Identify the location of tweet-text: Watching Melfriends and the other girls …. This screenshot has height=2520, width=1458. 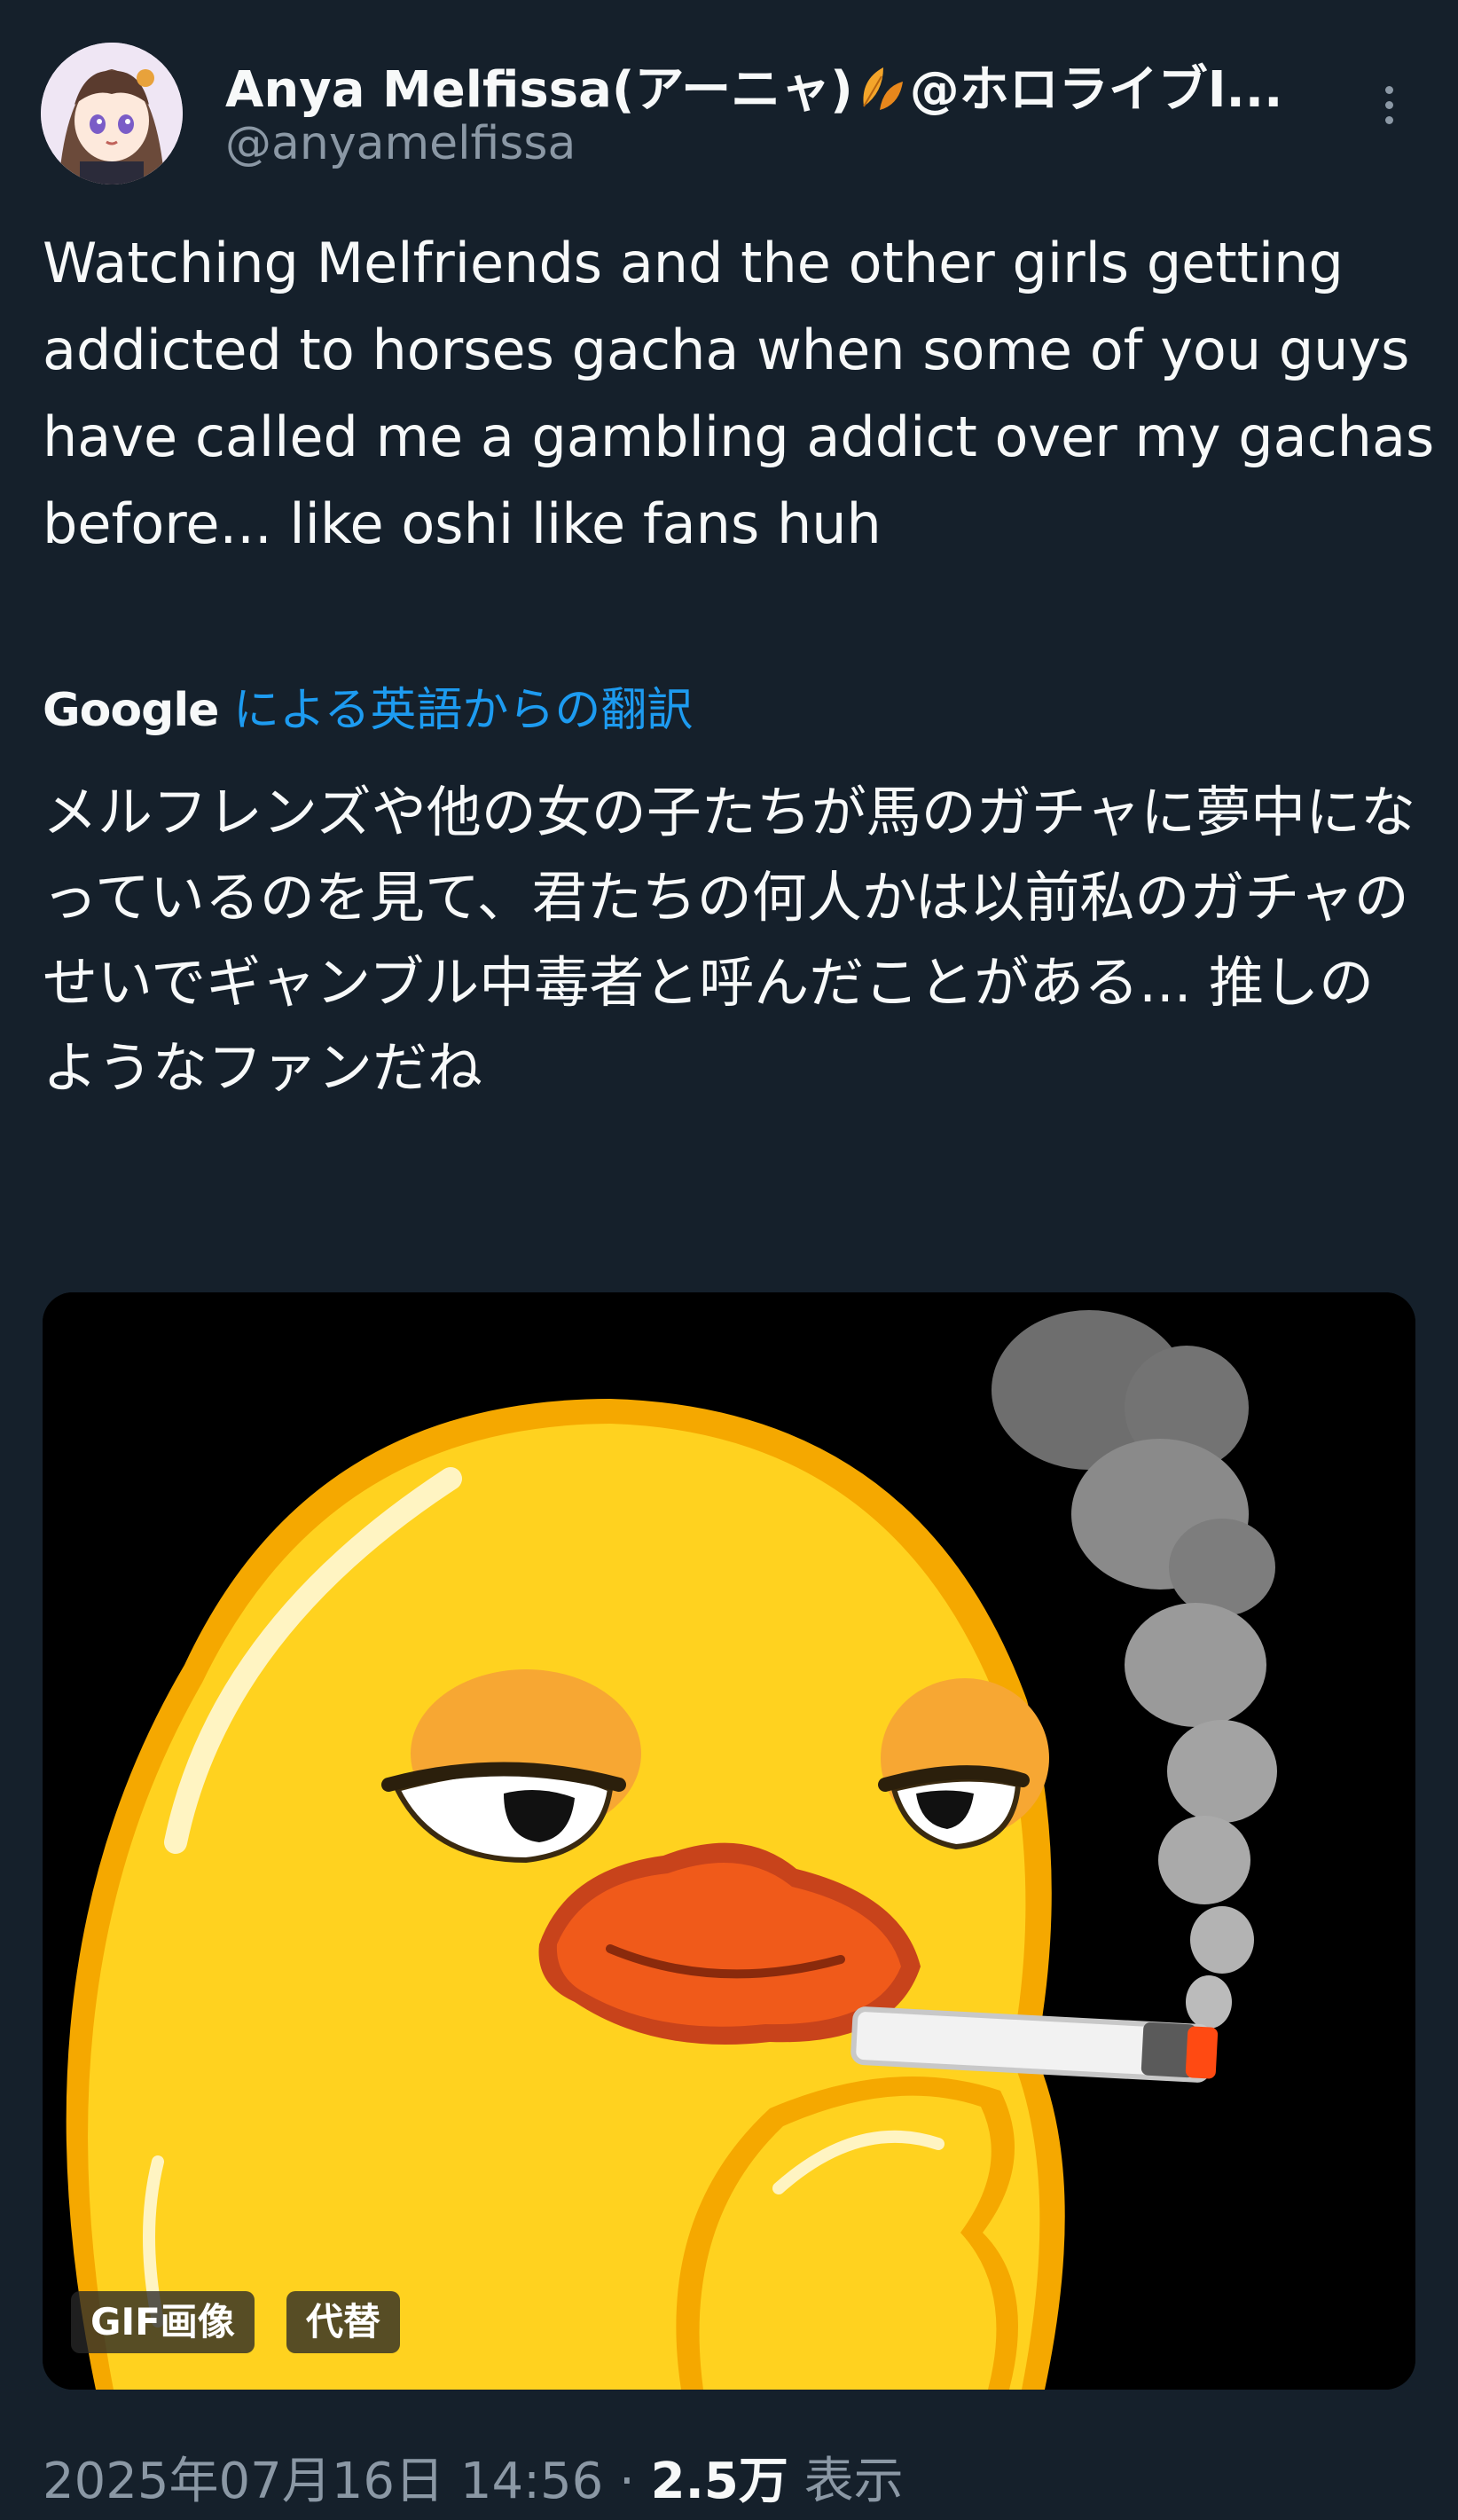
(739, 393).